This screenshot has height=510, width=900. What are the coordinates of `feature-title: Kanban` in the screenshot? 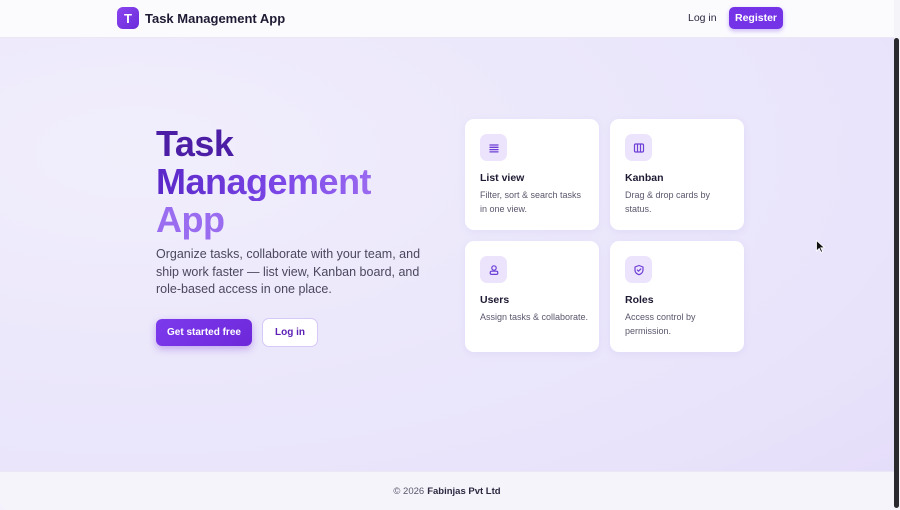 It's located at (644, 178).